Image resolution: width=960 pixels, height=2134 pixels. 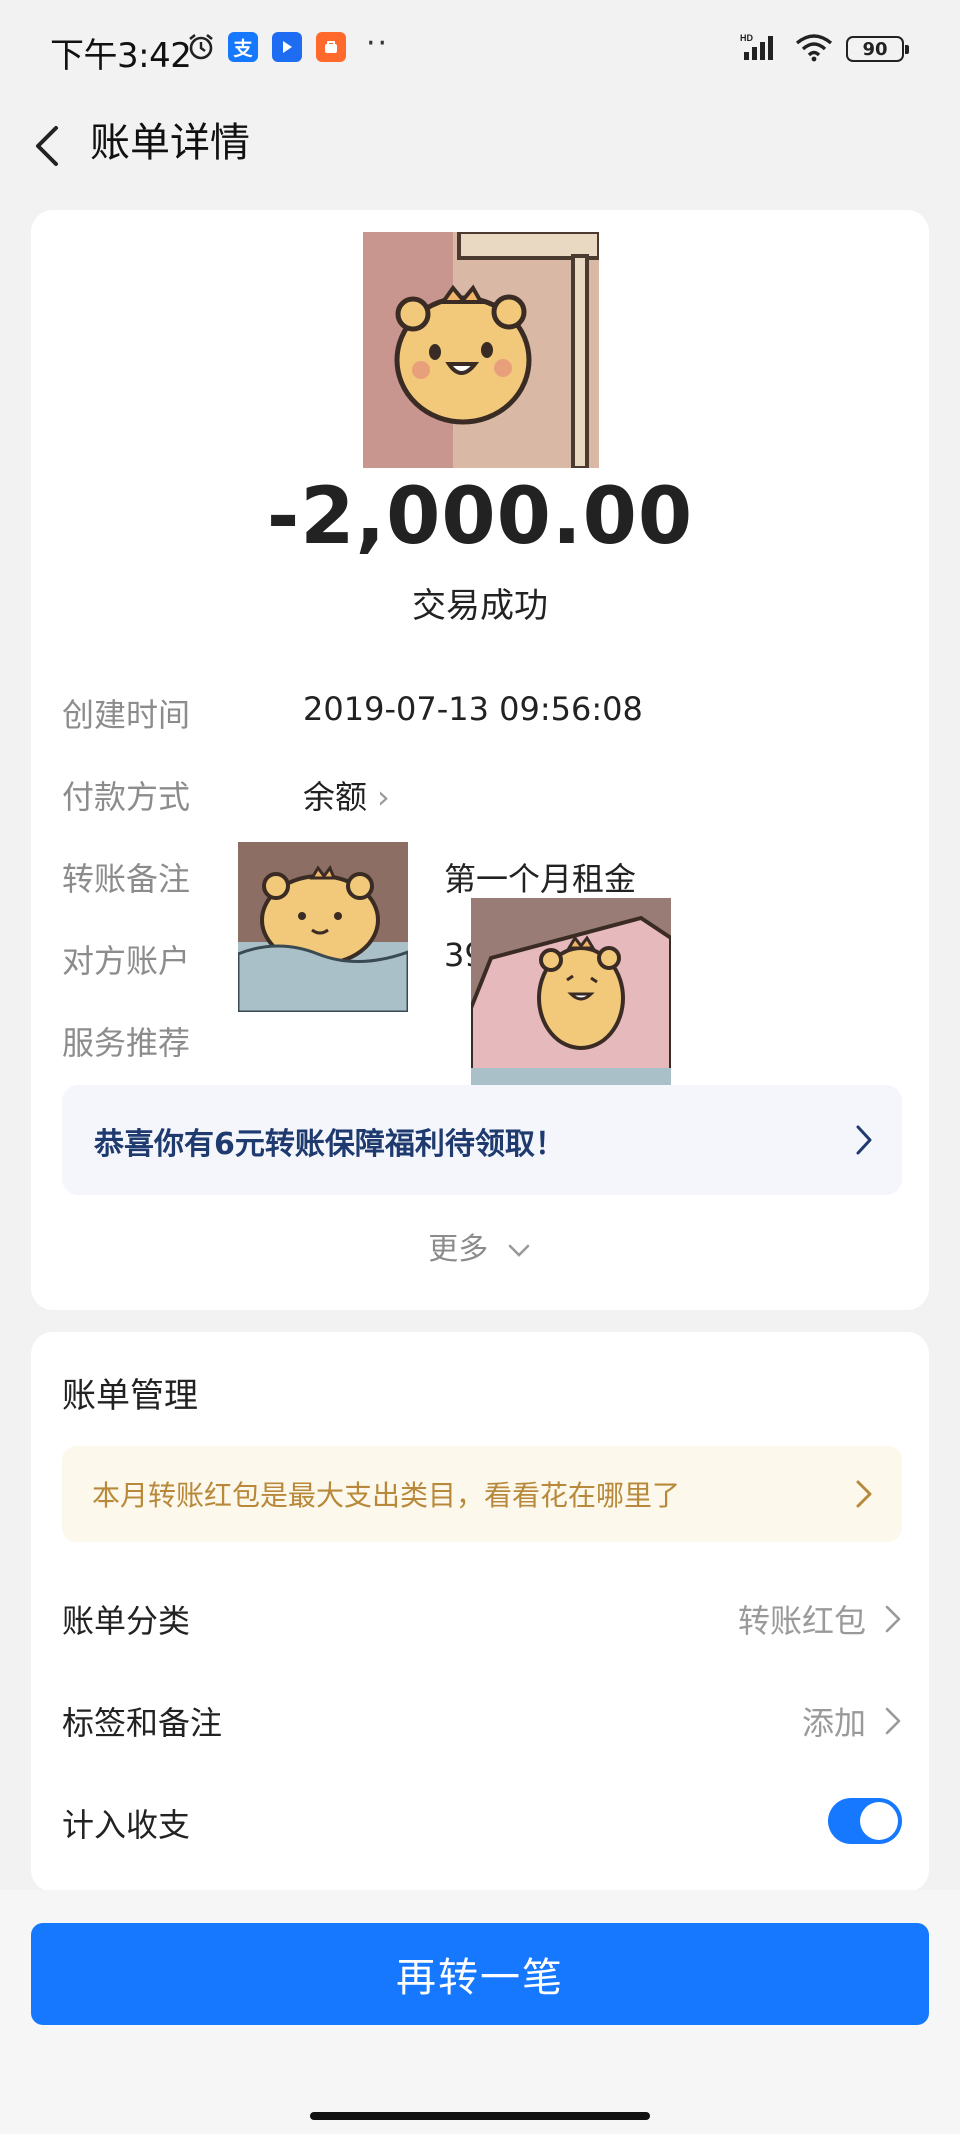 I want to click on blue-app-icon, so click(x=287, y=47).